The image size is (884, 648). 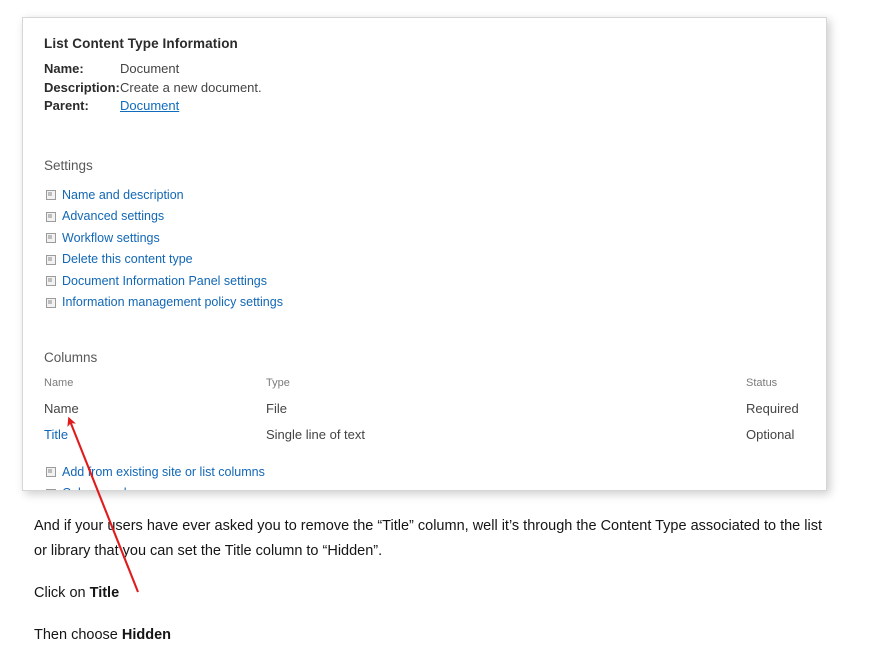 What do you see at coordinates (772, 408) in the screenshot?
I see `cell-column-status: Required` at bounding box center [772, 408].